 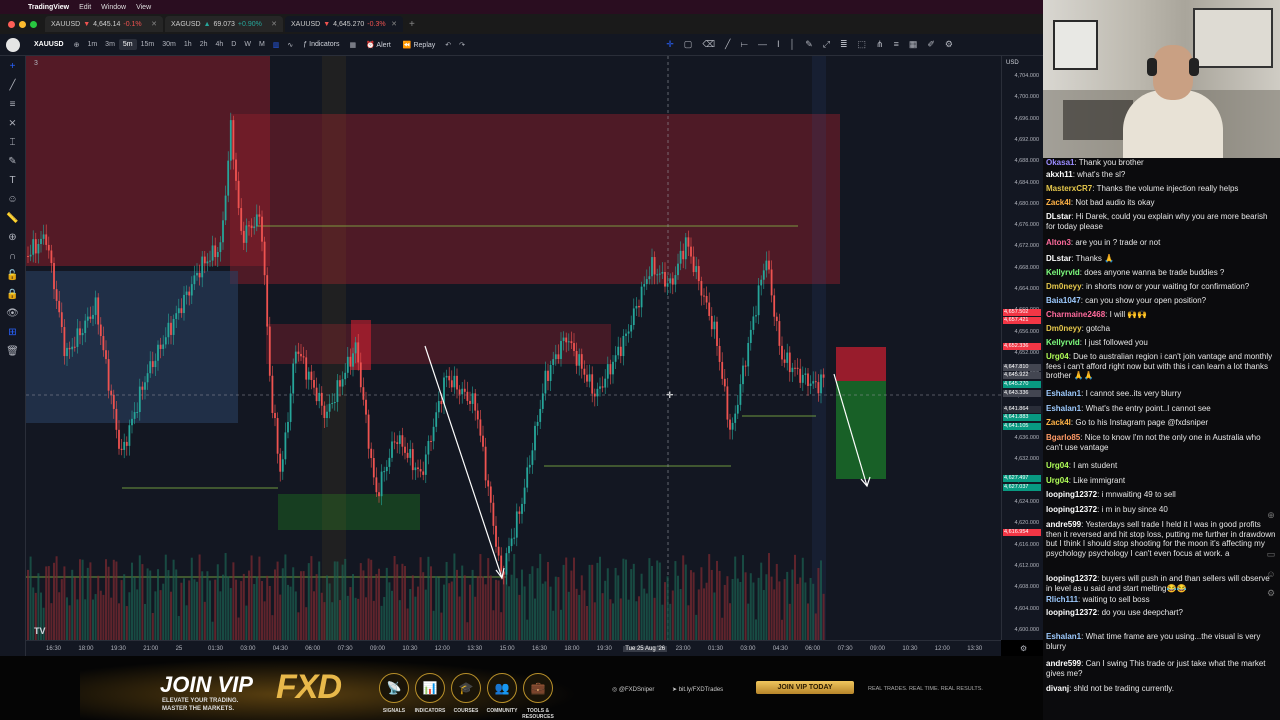 What do you see at coordinates (670, 44) in the screenshot?
I see `crosshair-tool-icon: ✛` at bounding box center [670, 44].